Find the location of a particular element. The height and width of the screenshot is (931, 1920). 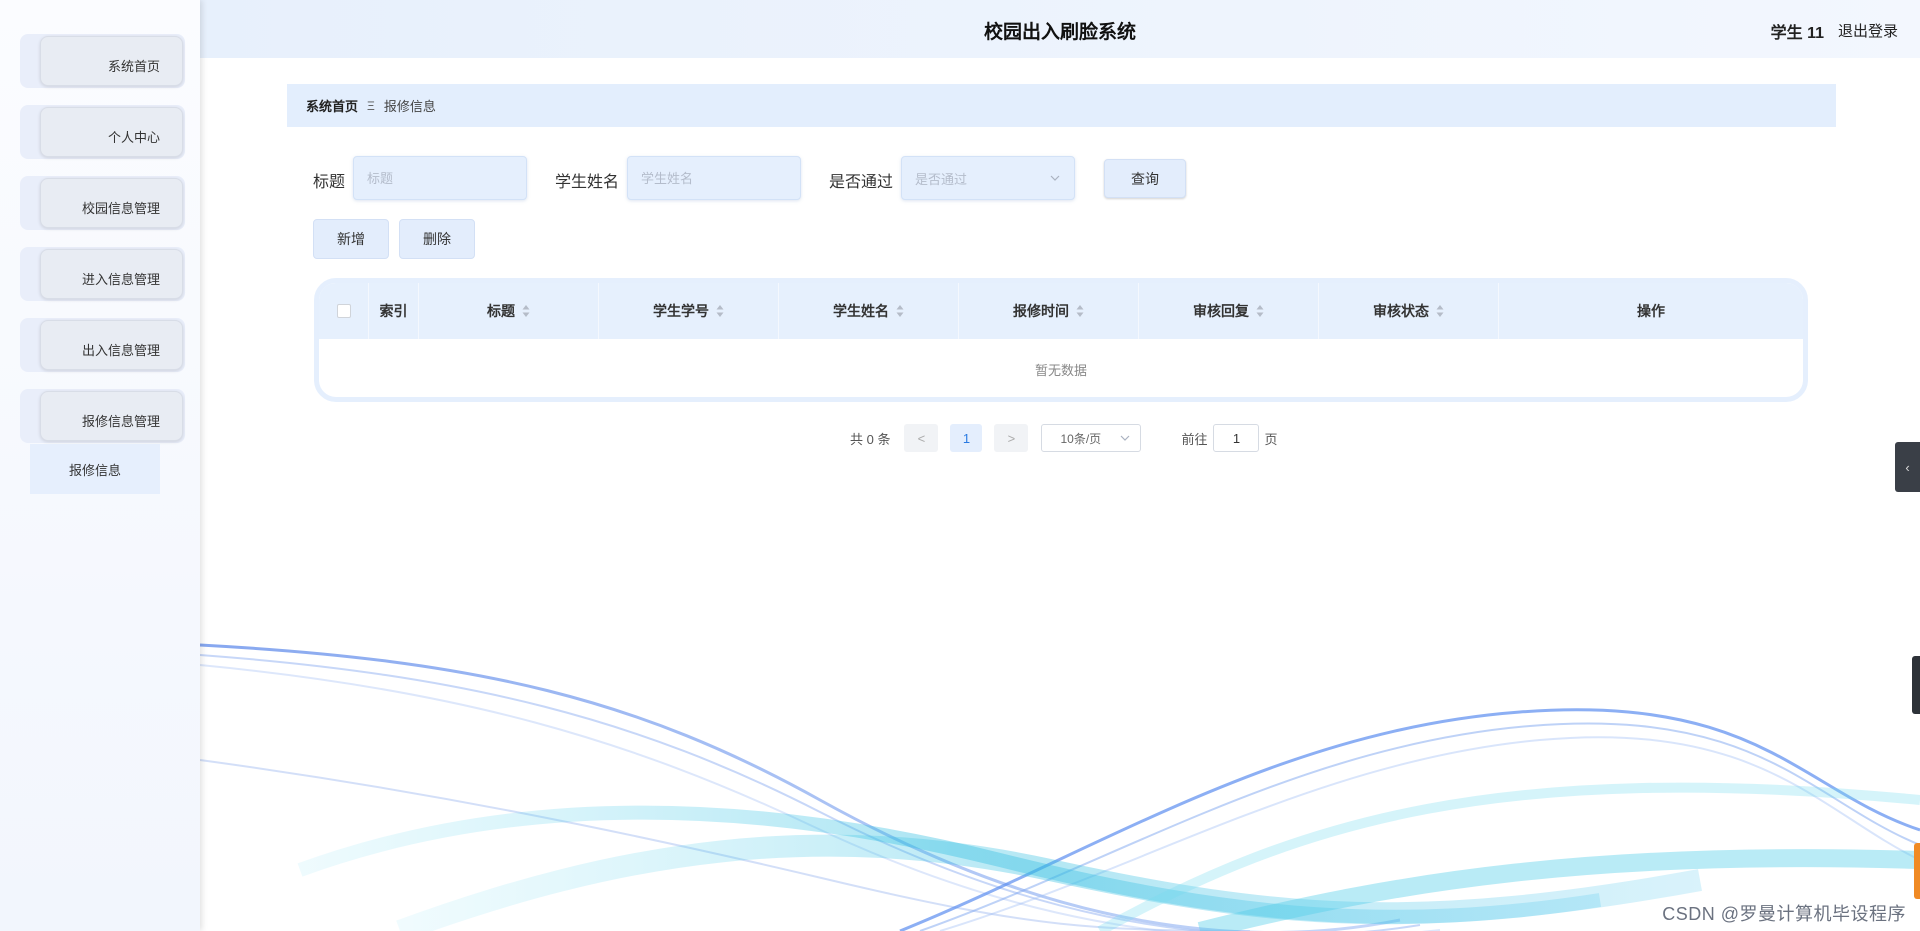

student-name-label: 学生姓名 is located at coordinates (587, 182).